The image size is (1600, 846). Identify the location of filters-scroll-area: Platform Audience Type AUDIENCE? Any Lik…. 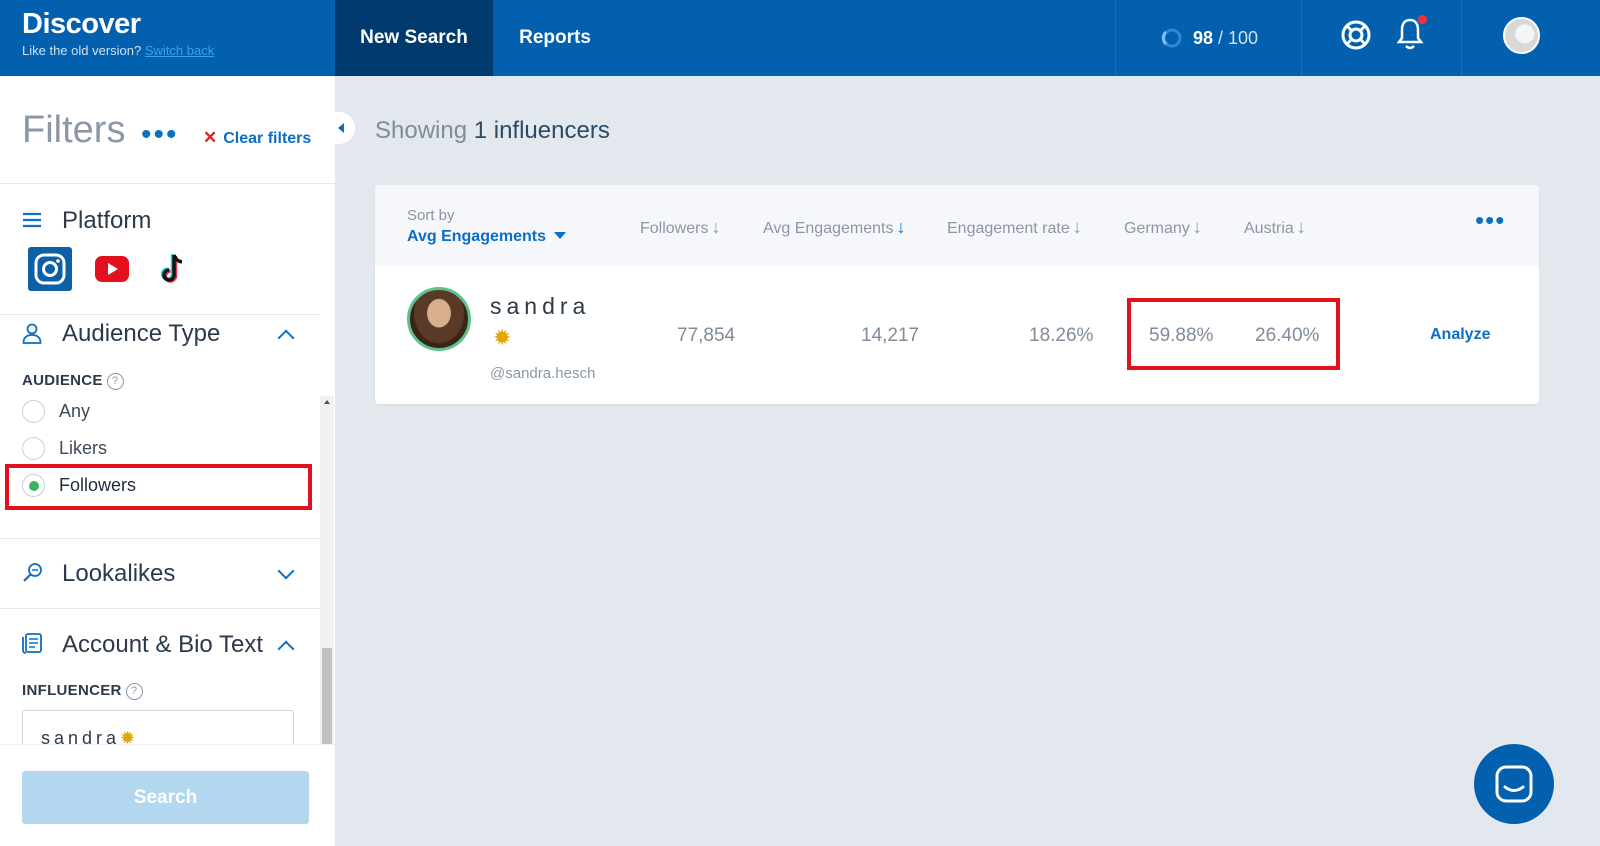
(160, 464).